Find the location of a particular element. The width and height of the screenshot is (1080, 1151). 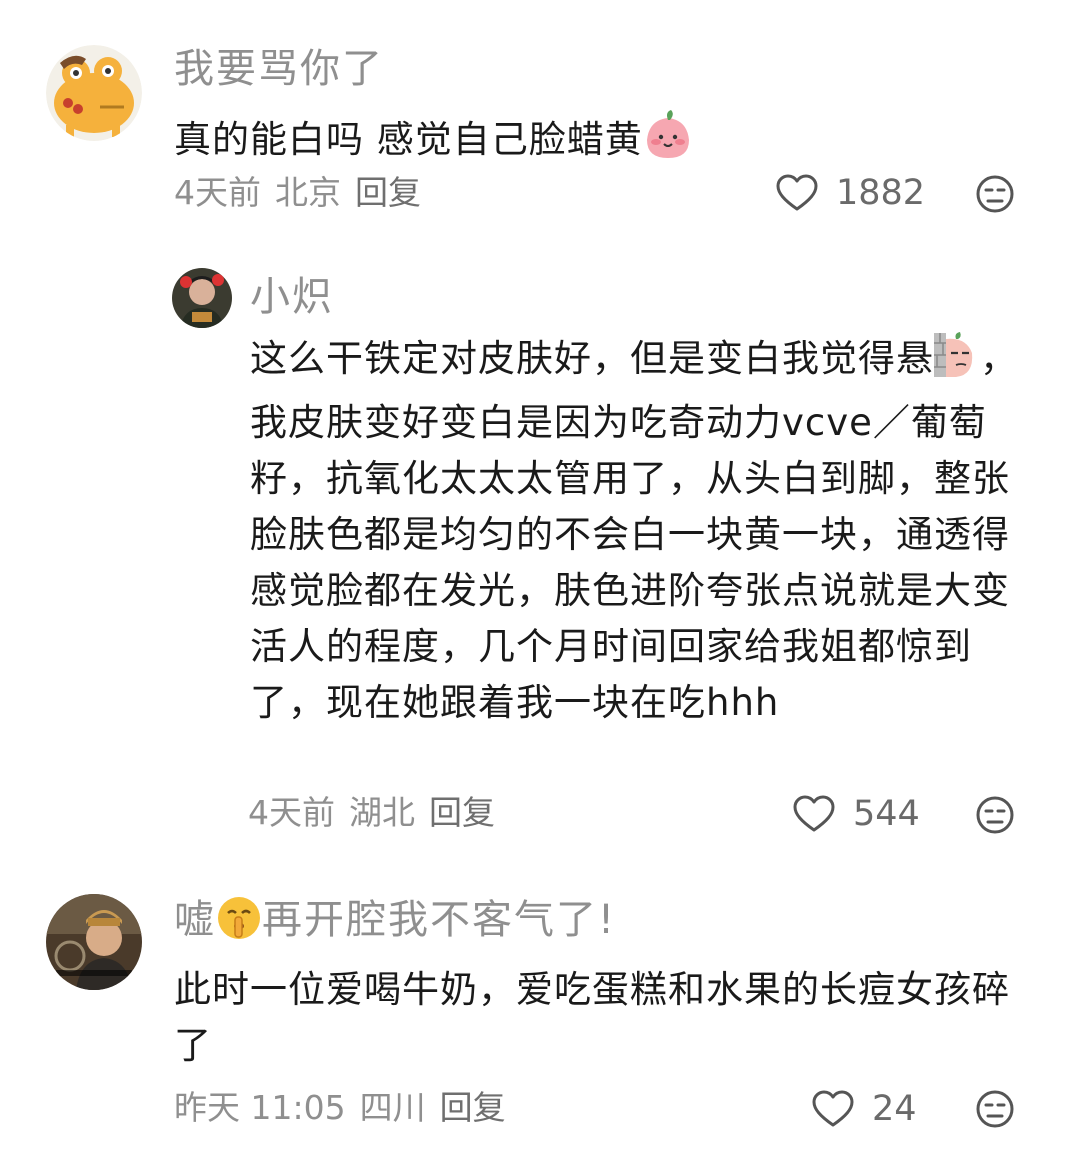

username: 小炽 is located at coordinates (292, 297).